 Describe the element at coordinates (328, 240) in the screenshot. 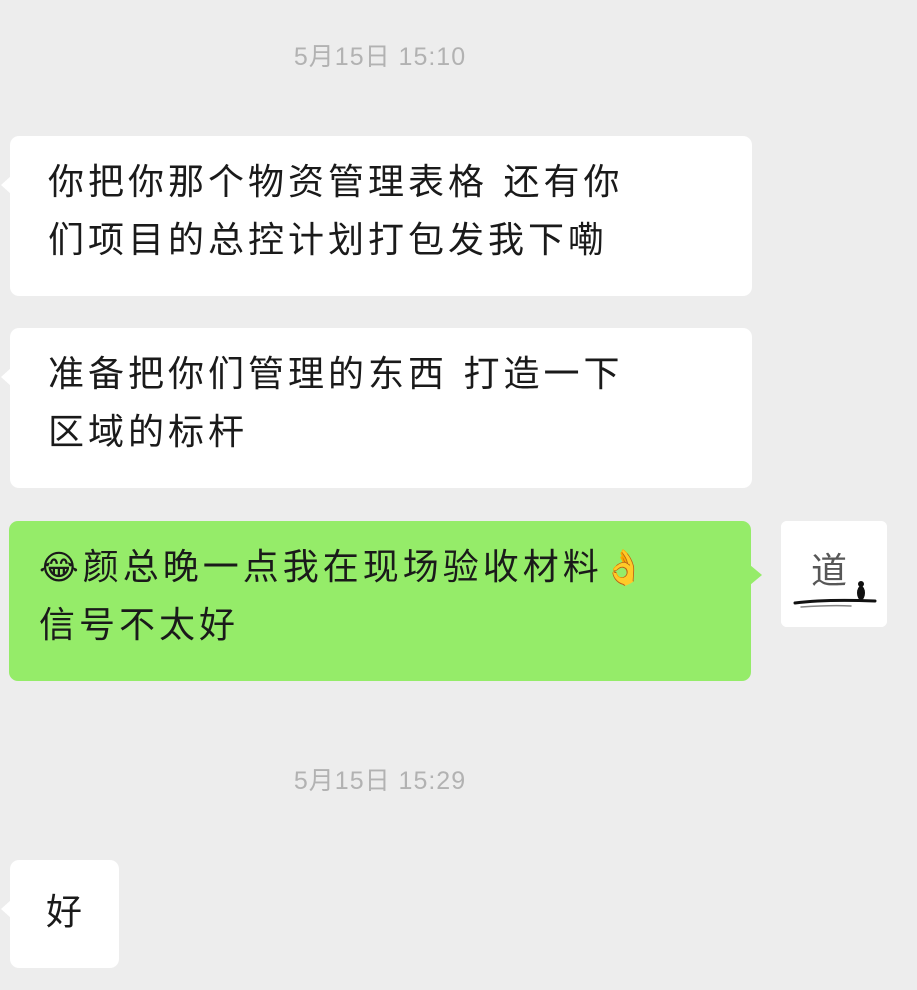

I see `message-text-line: 们项目的总控计划打包发我下嘞` at that location.